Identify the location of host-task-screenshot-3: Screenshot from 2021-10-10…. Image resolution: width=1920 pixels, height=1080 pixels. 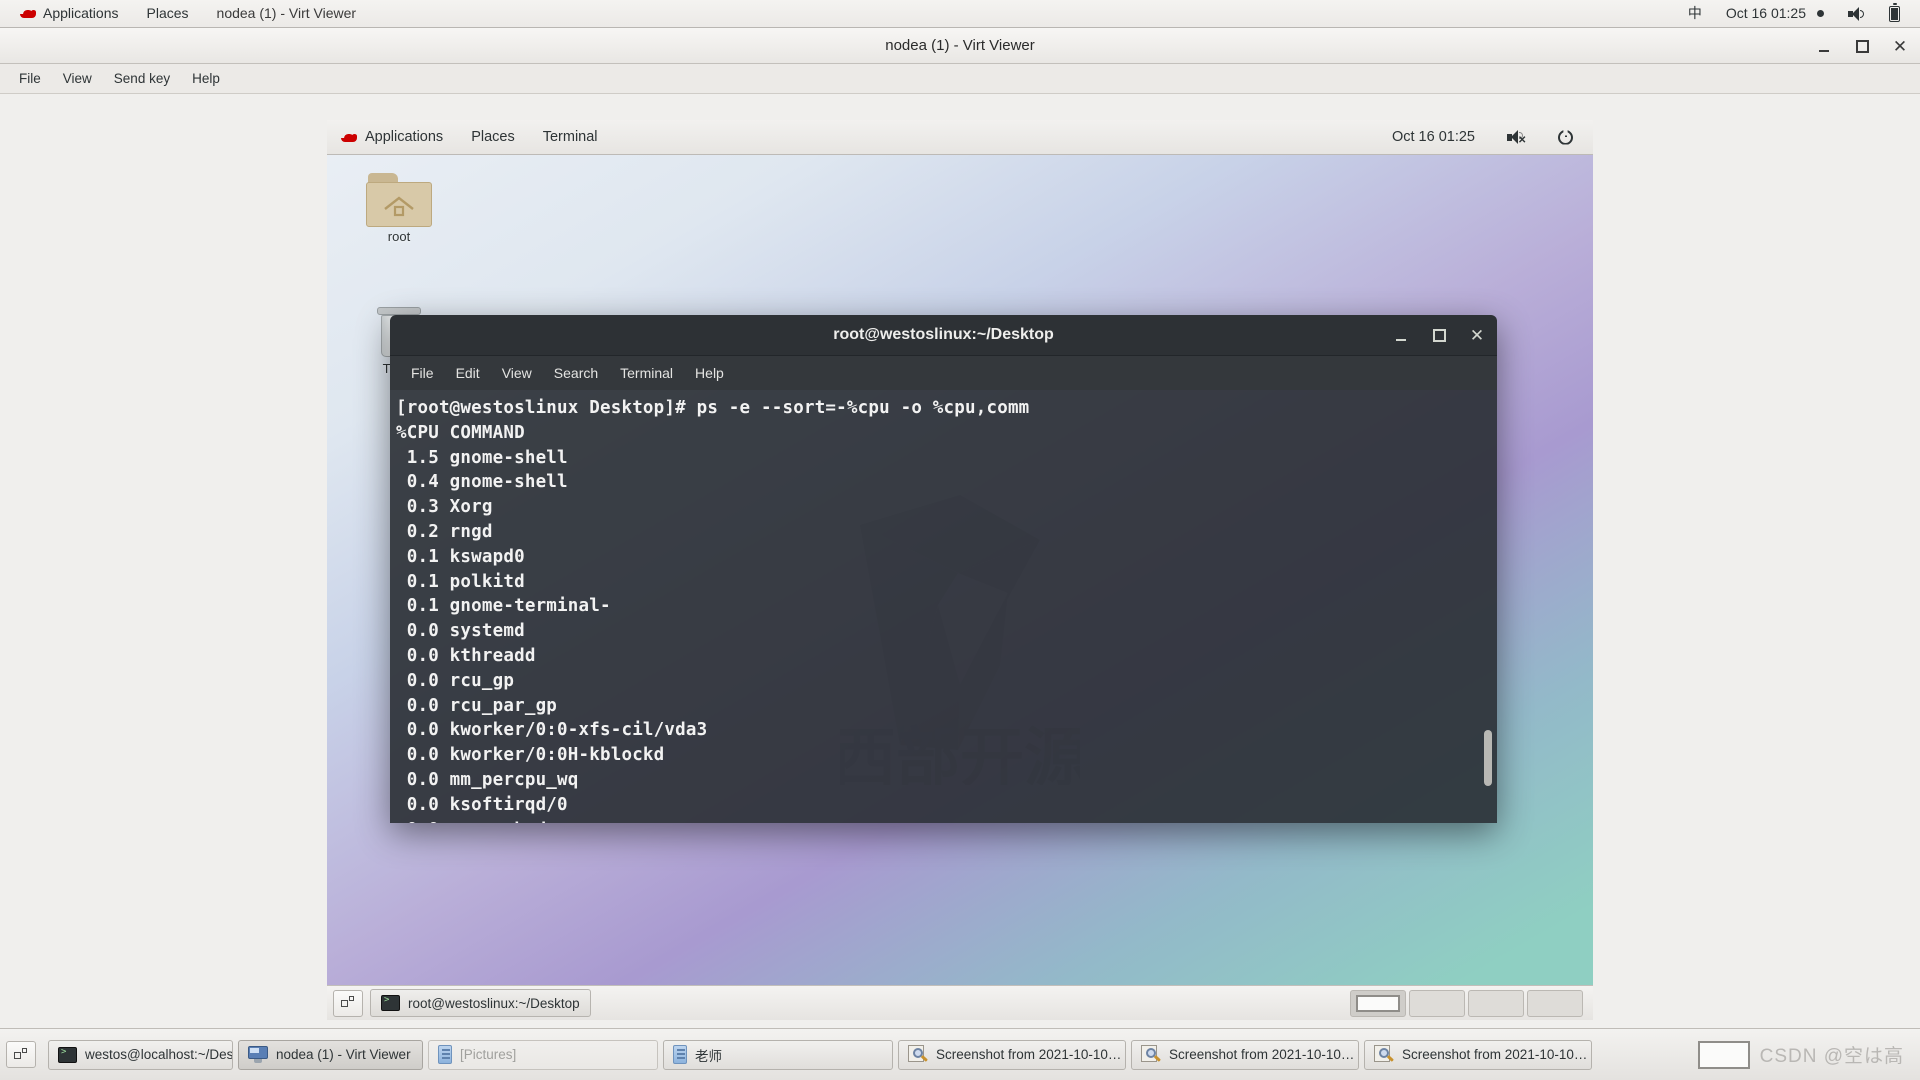
(1478, 1054).